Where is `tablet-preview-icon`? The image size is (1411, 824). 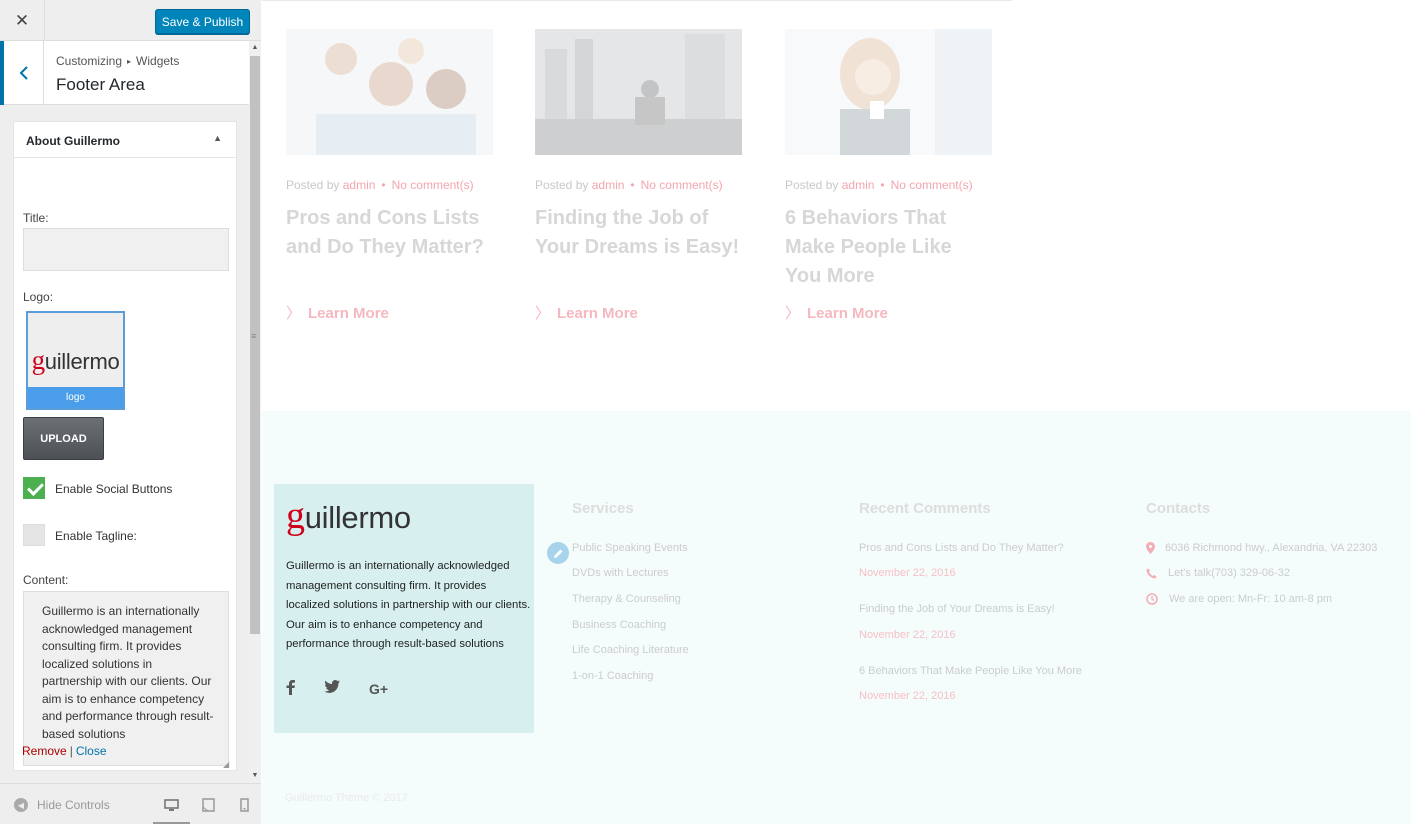
tablet-preview-icon is located at coordinates (208, 805).